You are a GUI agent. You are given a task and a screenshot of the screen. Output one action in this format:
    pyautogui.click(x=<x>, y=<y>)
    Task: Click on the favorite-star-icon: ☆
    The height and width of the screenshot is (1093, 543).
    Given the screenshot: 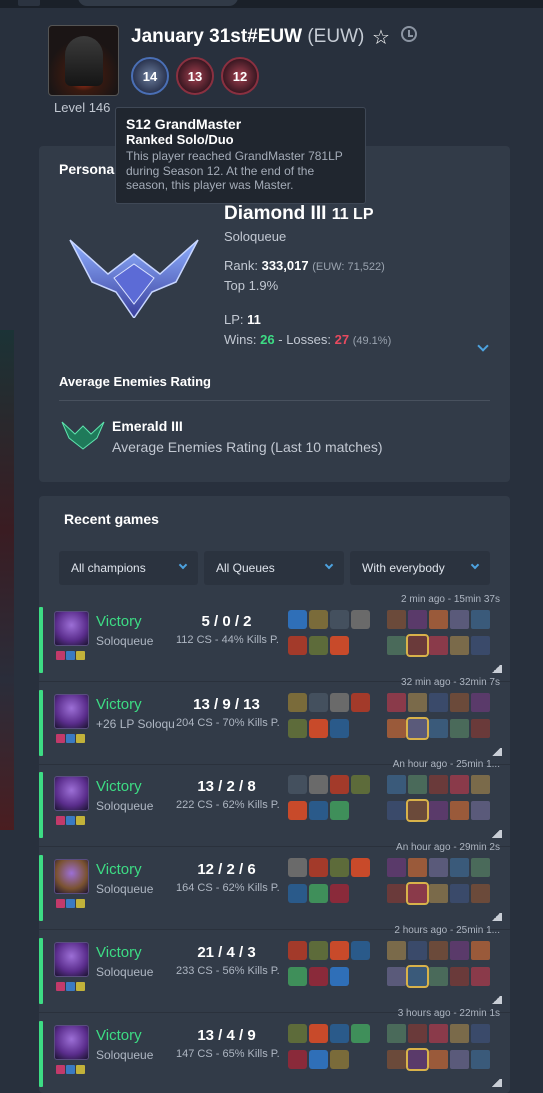 What is the action you would take?
    pyautogui.click(x=381, y=37)
    